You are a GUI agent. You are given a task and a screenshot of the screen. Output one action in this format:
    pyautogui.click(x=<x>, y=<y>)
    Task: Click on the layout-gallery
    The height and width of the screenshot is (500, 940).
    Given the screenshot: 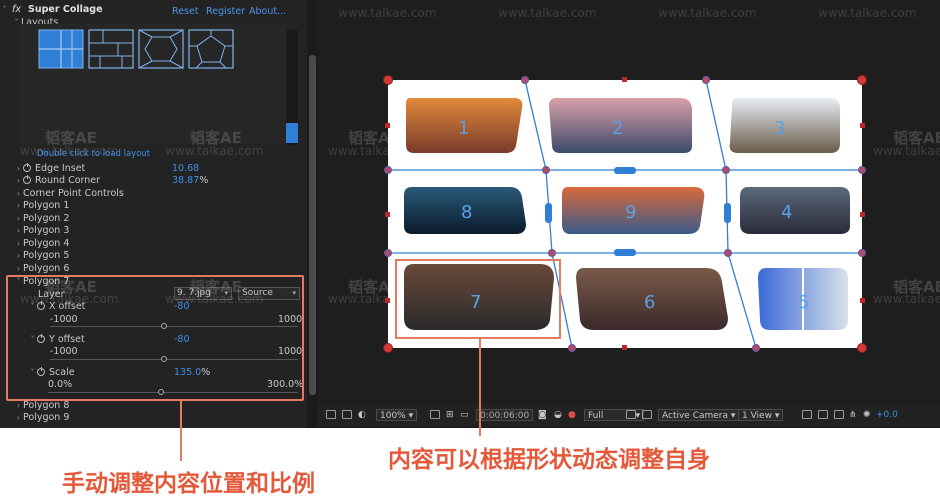 What is the action you would take?
    pyautogui.click(x=153, y=84)
    